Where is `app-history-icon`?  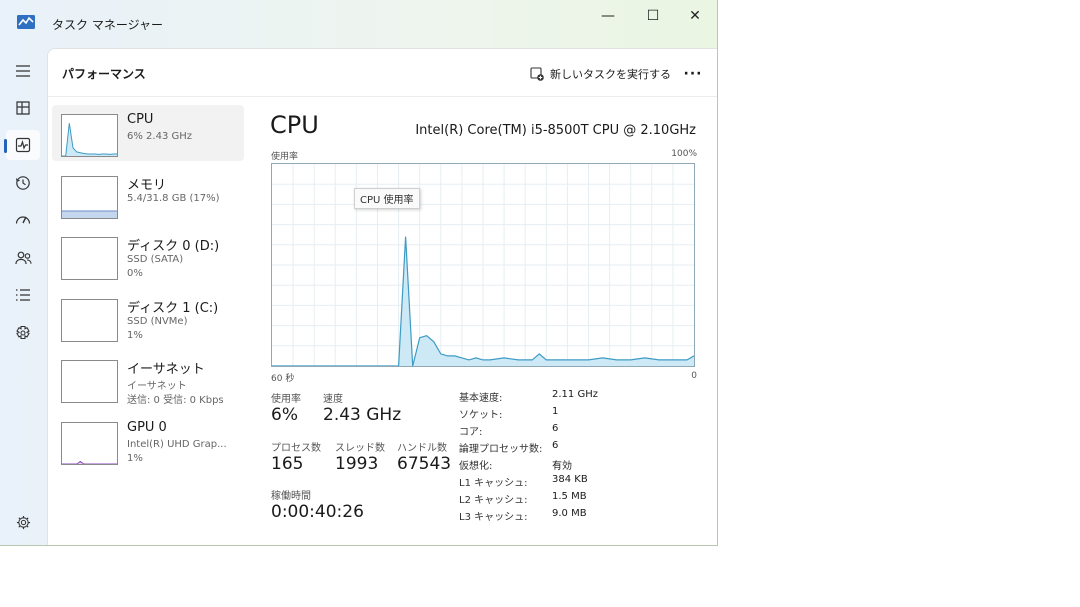 app-history-icon is located at coordinates (22, 183).